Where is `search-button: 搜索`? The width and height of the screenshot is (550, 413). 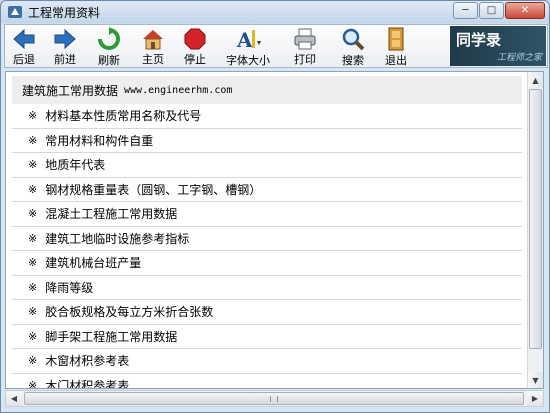
search-button: 搜索 is located at coordinates (353, 46).